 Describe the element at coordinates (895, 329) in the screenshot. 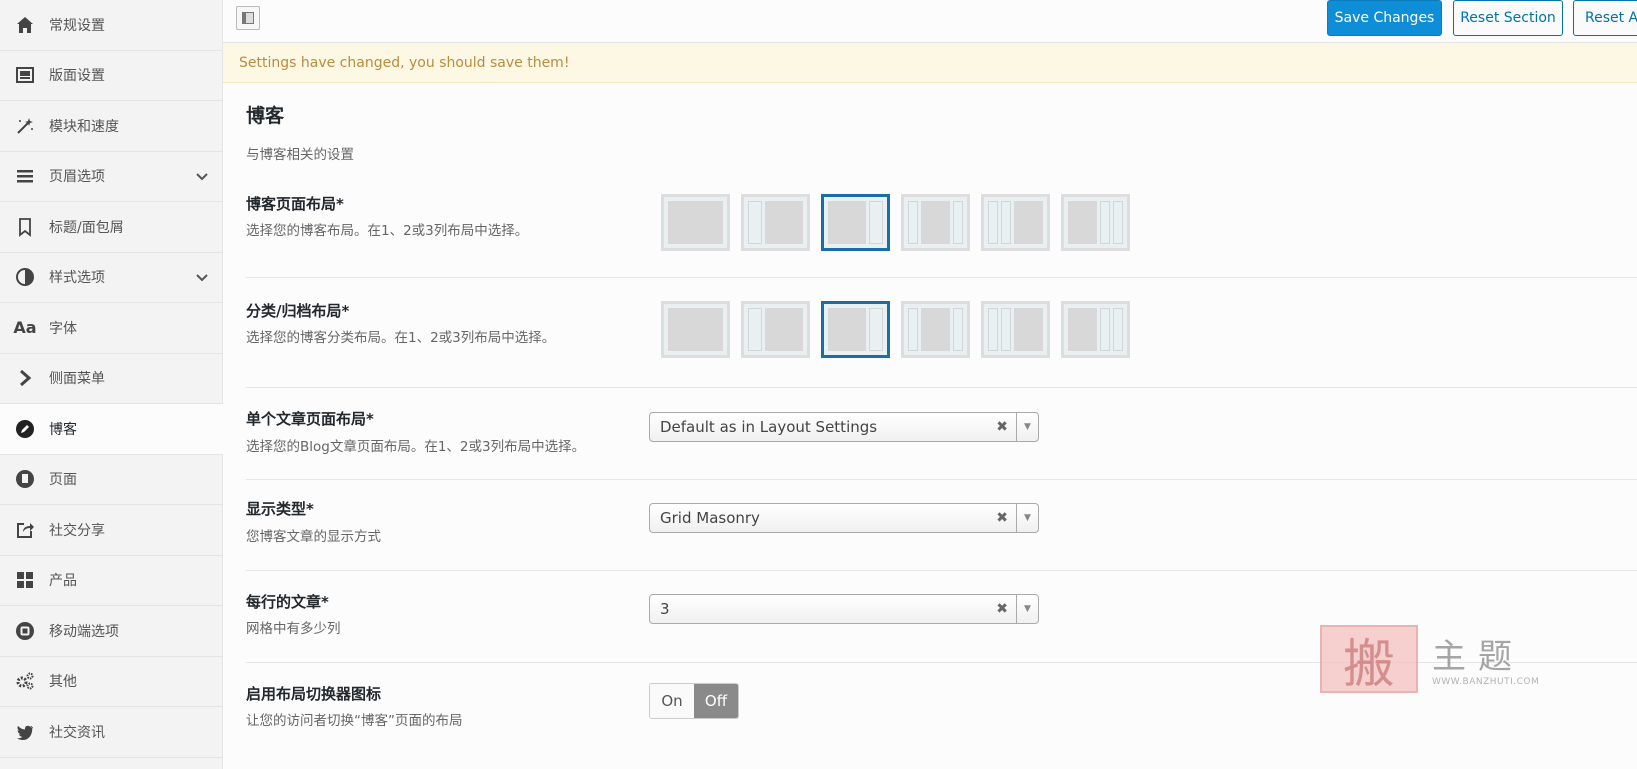

I see `layout-options` at that location.